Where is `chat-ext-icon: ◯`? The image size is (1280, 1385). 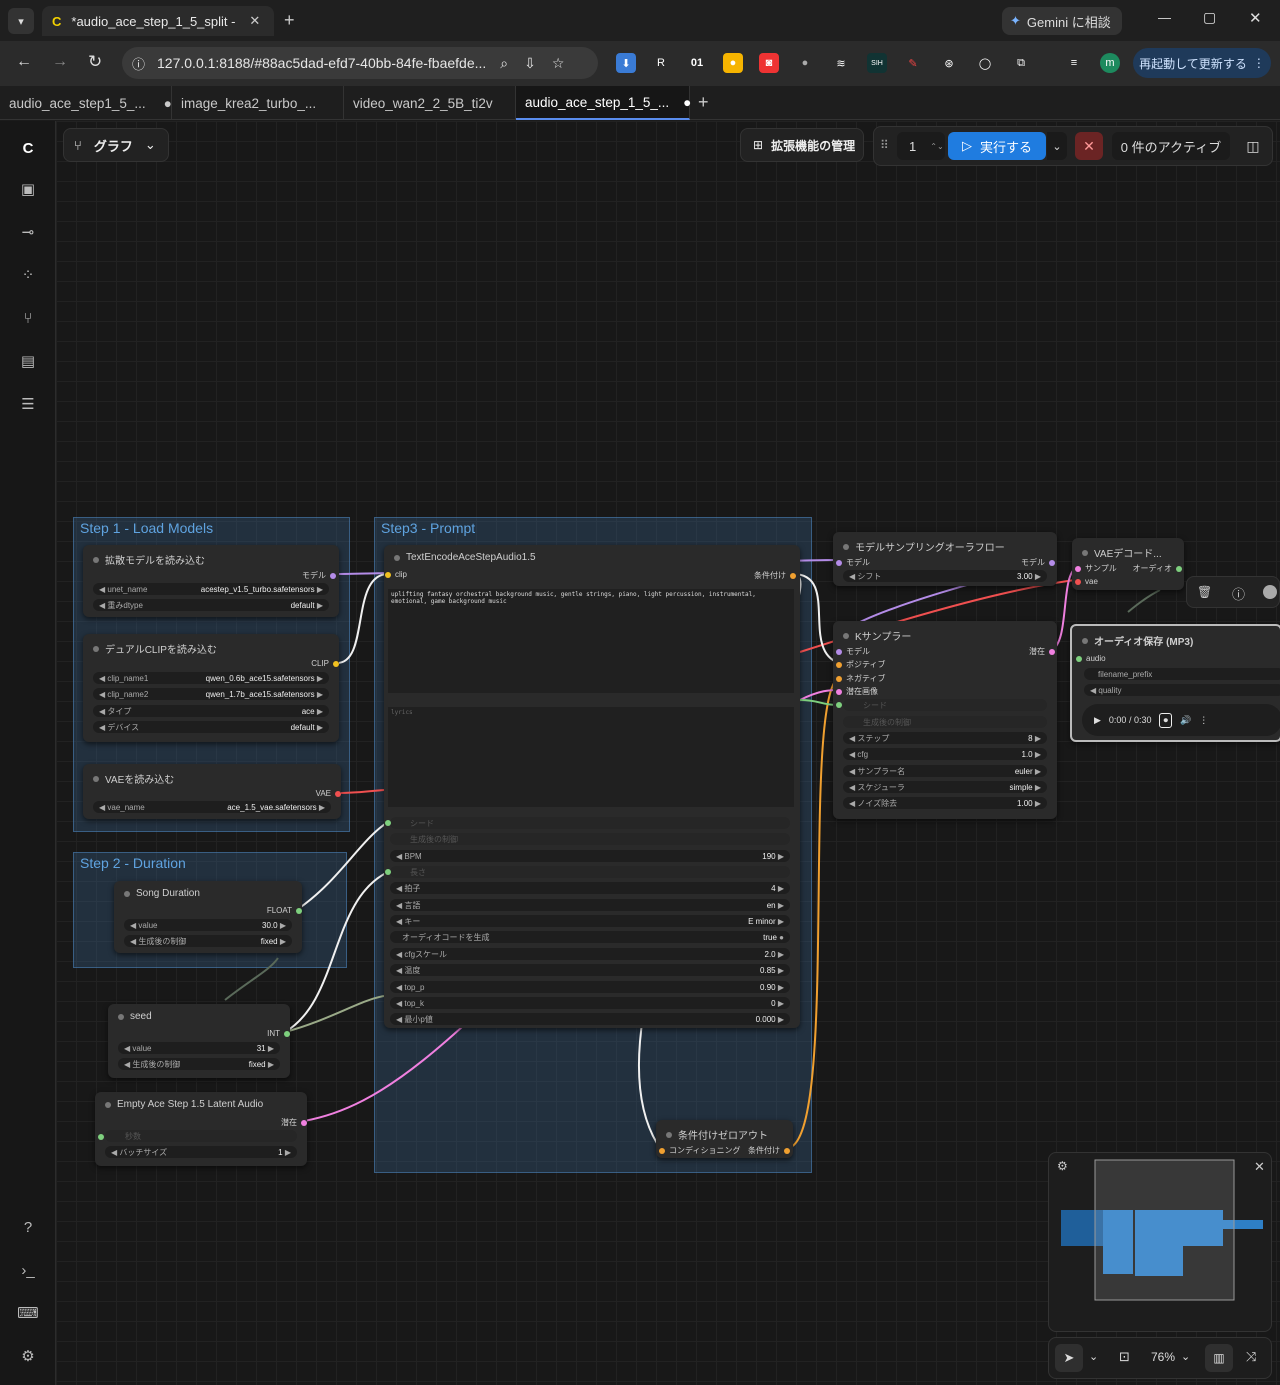
chat-ext-icon: ◯ is located at coordinates (985, 63).